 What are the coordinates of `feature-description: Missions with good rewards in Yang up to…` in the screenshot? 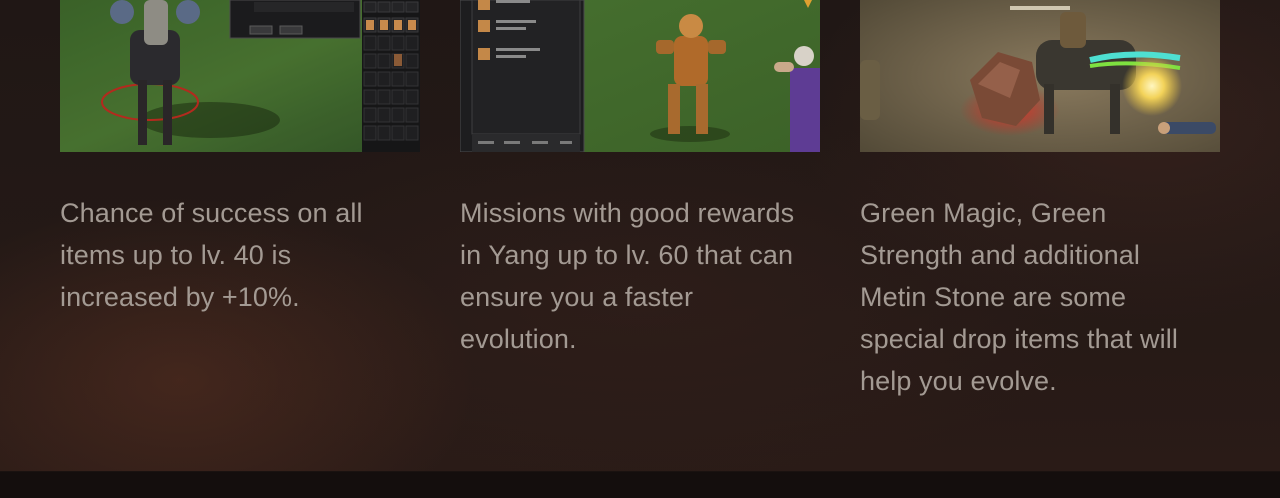 It's located at (627, 276).